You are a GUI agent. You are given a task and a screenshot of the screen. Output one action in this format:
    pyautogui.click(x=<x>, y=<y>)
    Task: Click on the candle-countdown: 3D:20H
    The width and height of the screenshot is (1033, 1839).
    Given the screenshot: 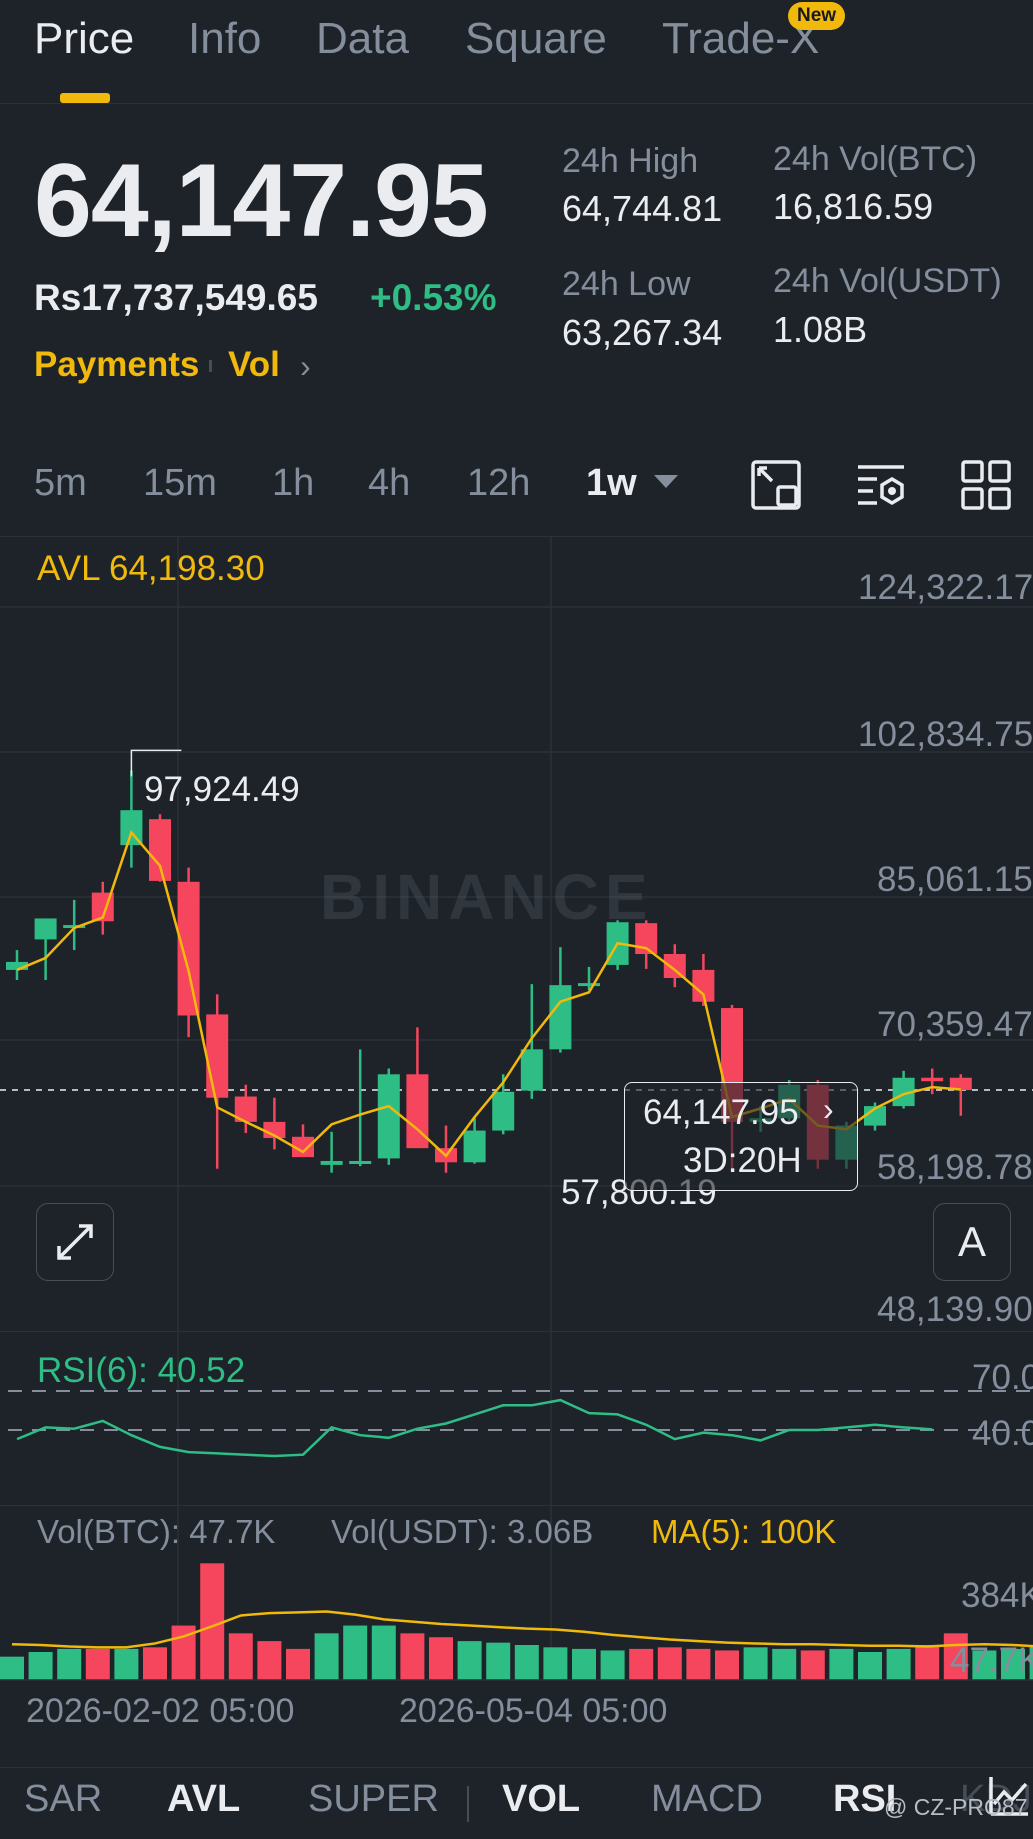 What is the action you would take?
    pyautogui.click(x=742, y=1160)
    